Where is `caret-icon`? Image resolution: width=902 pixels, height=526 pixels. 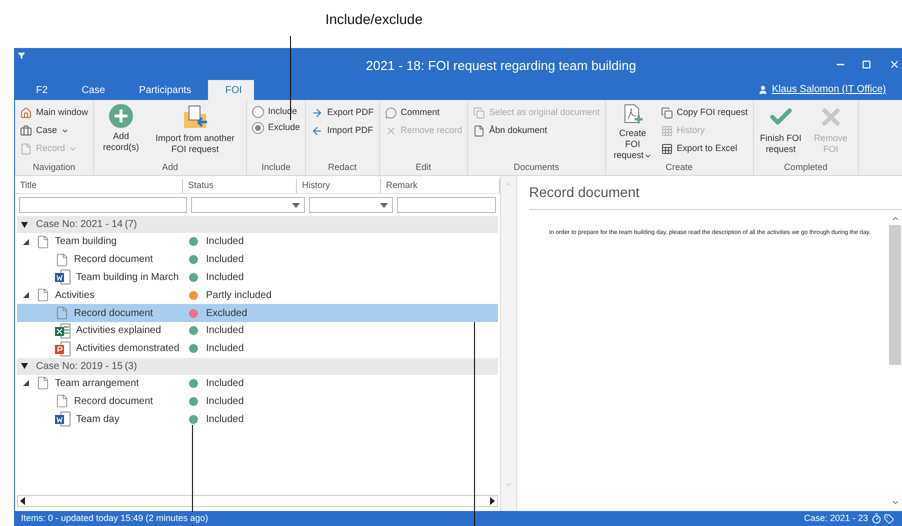 caret-icon is located at coordinates (296, 205).